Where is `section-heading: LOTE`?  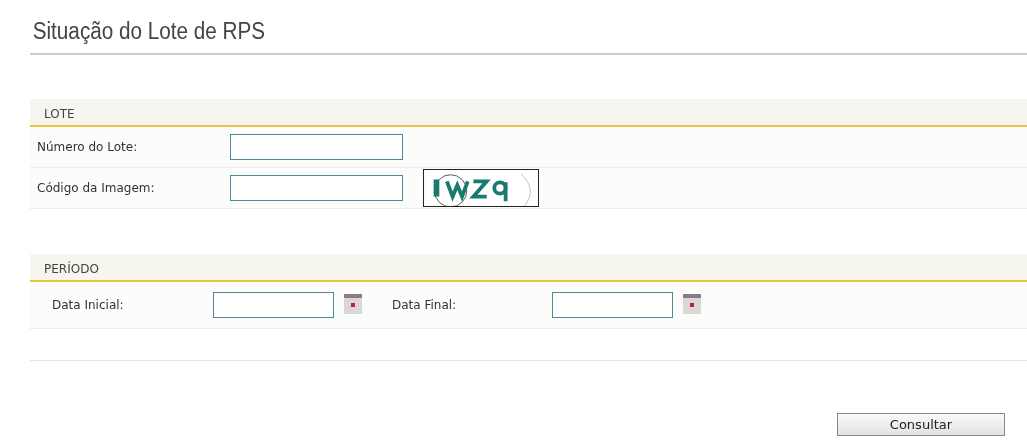 section-heading: LOTE is located at coordinates (528, 113).